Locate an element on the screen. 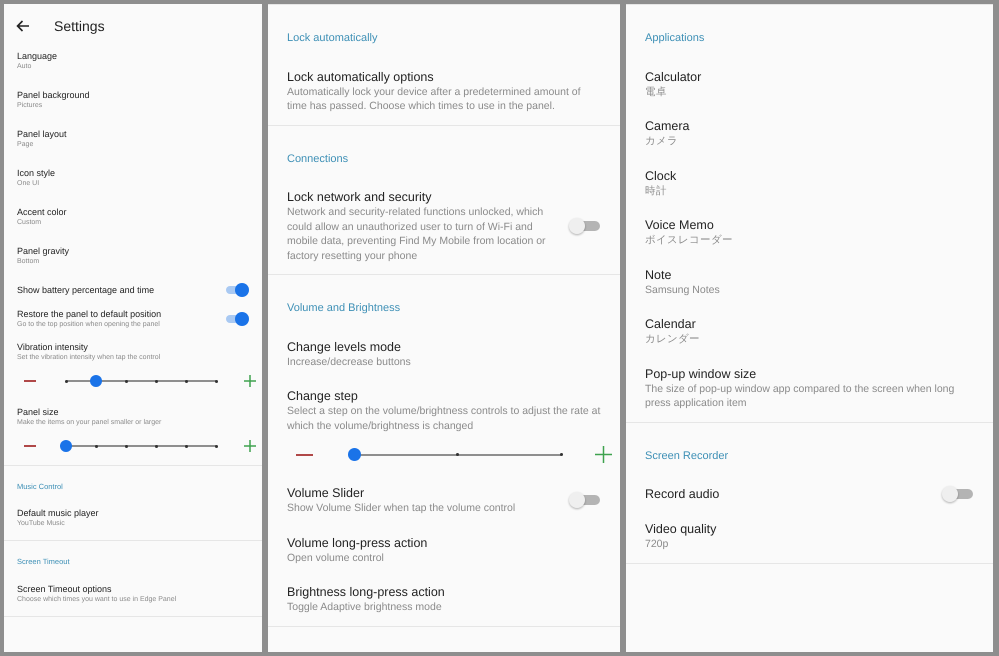  setting-title: Change levels mode is located at coordinates (444, 346).